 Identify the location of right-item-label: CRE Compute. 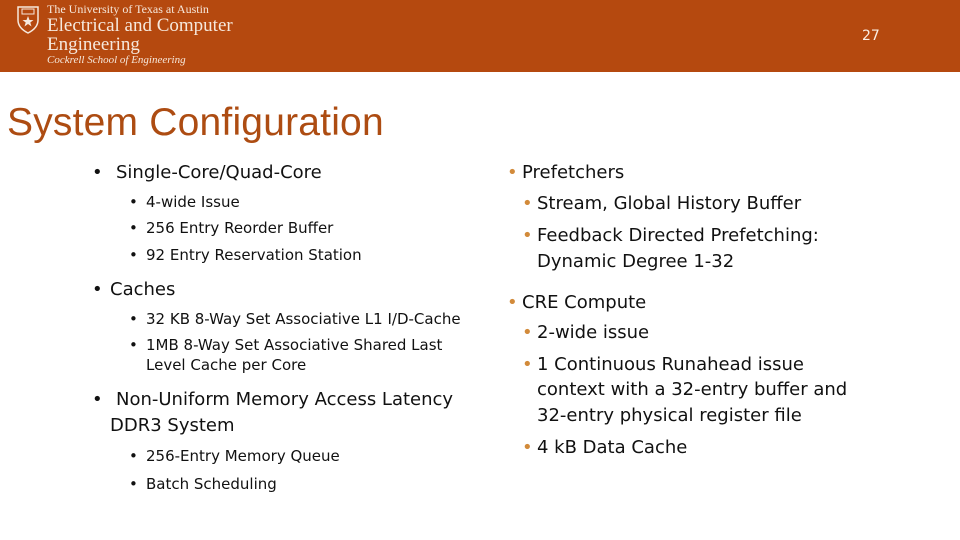
(584, 302).